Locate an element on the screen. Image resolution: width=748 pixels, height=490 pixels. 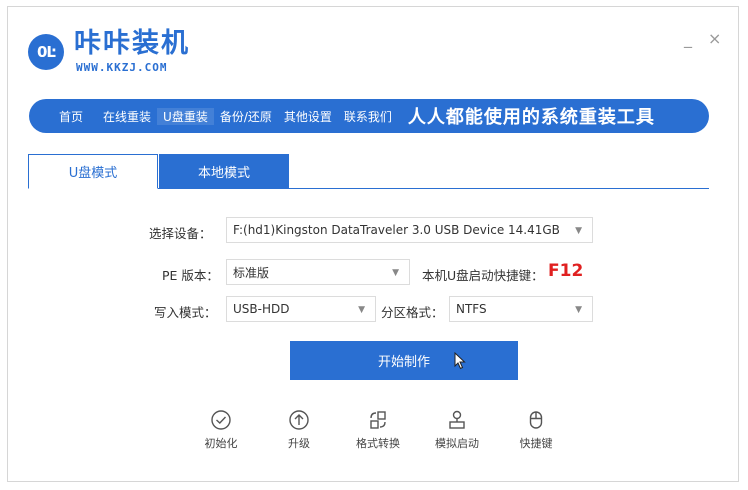
check-circle-icon is located at coordinates (221, 420).